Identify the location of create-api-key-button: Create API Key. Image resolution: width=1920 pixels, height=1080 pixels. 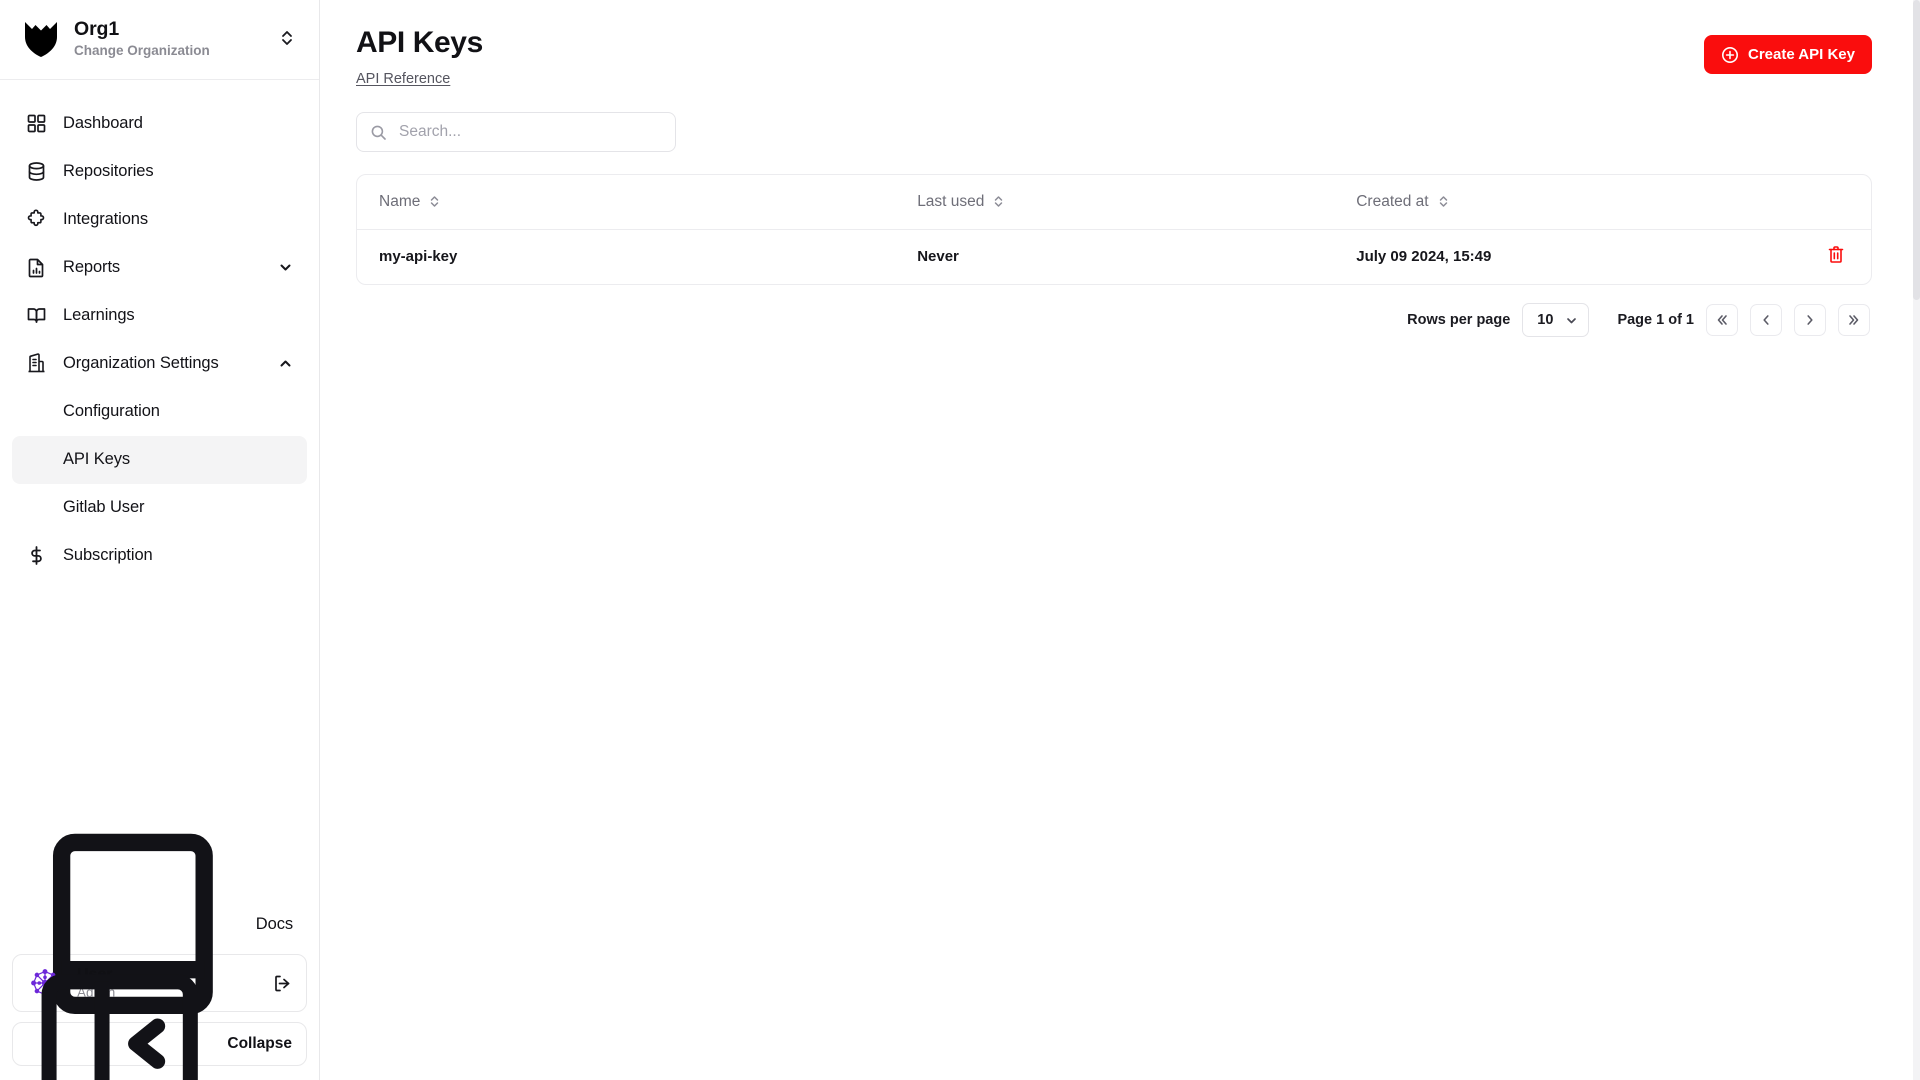
(1788, 54).